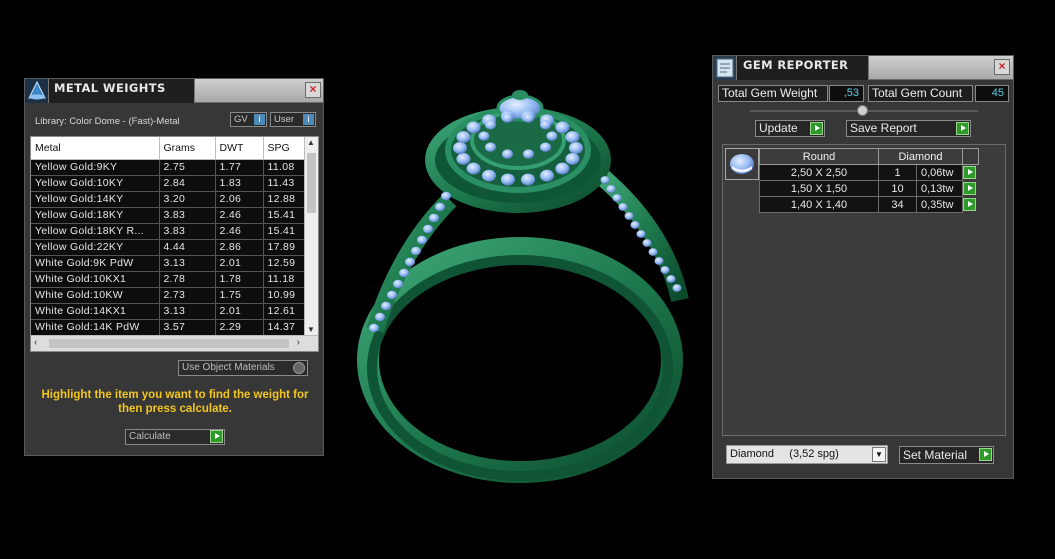 The height and width of the screenshot is (559, 1055). I want to click on metal-cell: 2.29, so click(239, 327).